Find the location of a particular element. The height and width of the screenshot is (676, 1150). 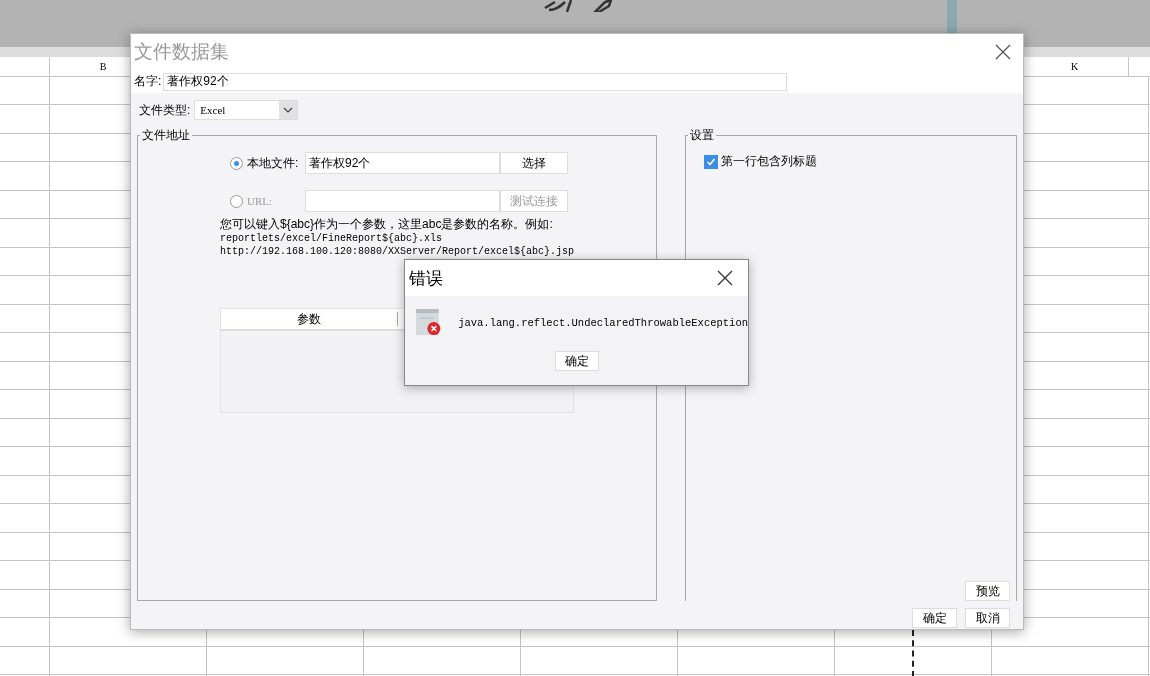

checkbox is located at coordinates (711, 161).